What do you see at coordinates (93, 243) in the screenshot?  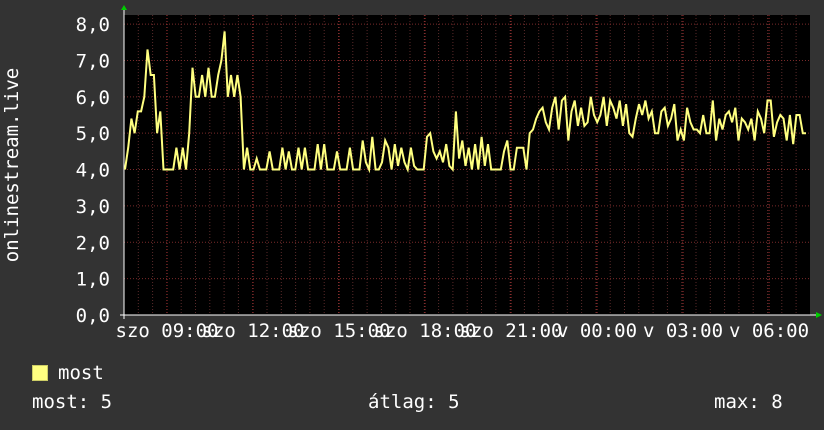 I see `y-tick-label: 2,0` at bounding box center [93, 243].